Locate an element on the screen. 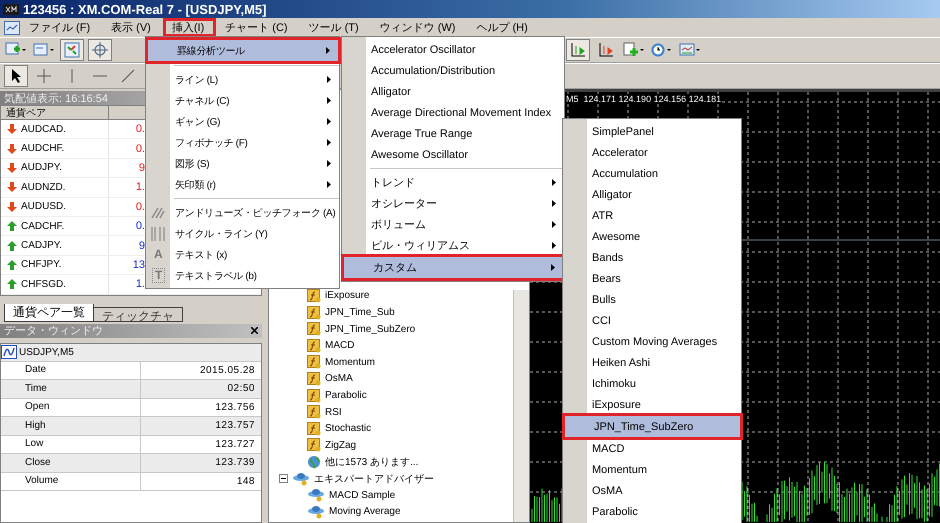  menu-item: 図形 (S) is located at coordinates (242, 163).